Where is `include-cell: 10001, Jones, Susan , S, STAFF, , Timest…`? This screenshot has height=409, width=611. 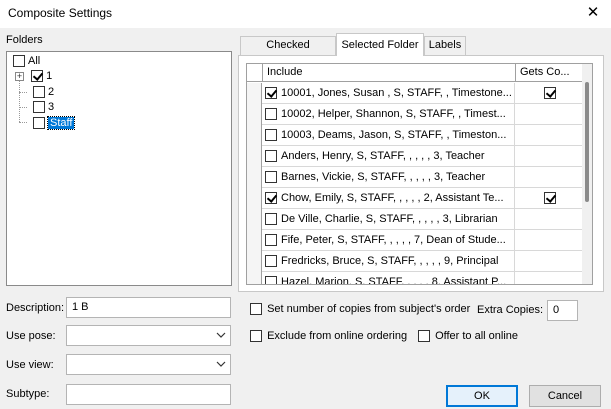 include-cell: 10001, Jones, Susan , S, STAFF, , Timest… is located at coordinates (389, 93).